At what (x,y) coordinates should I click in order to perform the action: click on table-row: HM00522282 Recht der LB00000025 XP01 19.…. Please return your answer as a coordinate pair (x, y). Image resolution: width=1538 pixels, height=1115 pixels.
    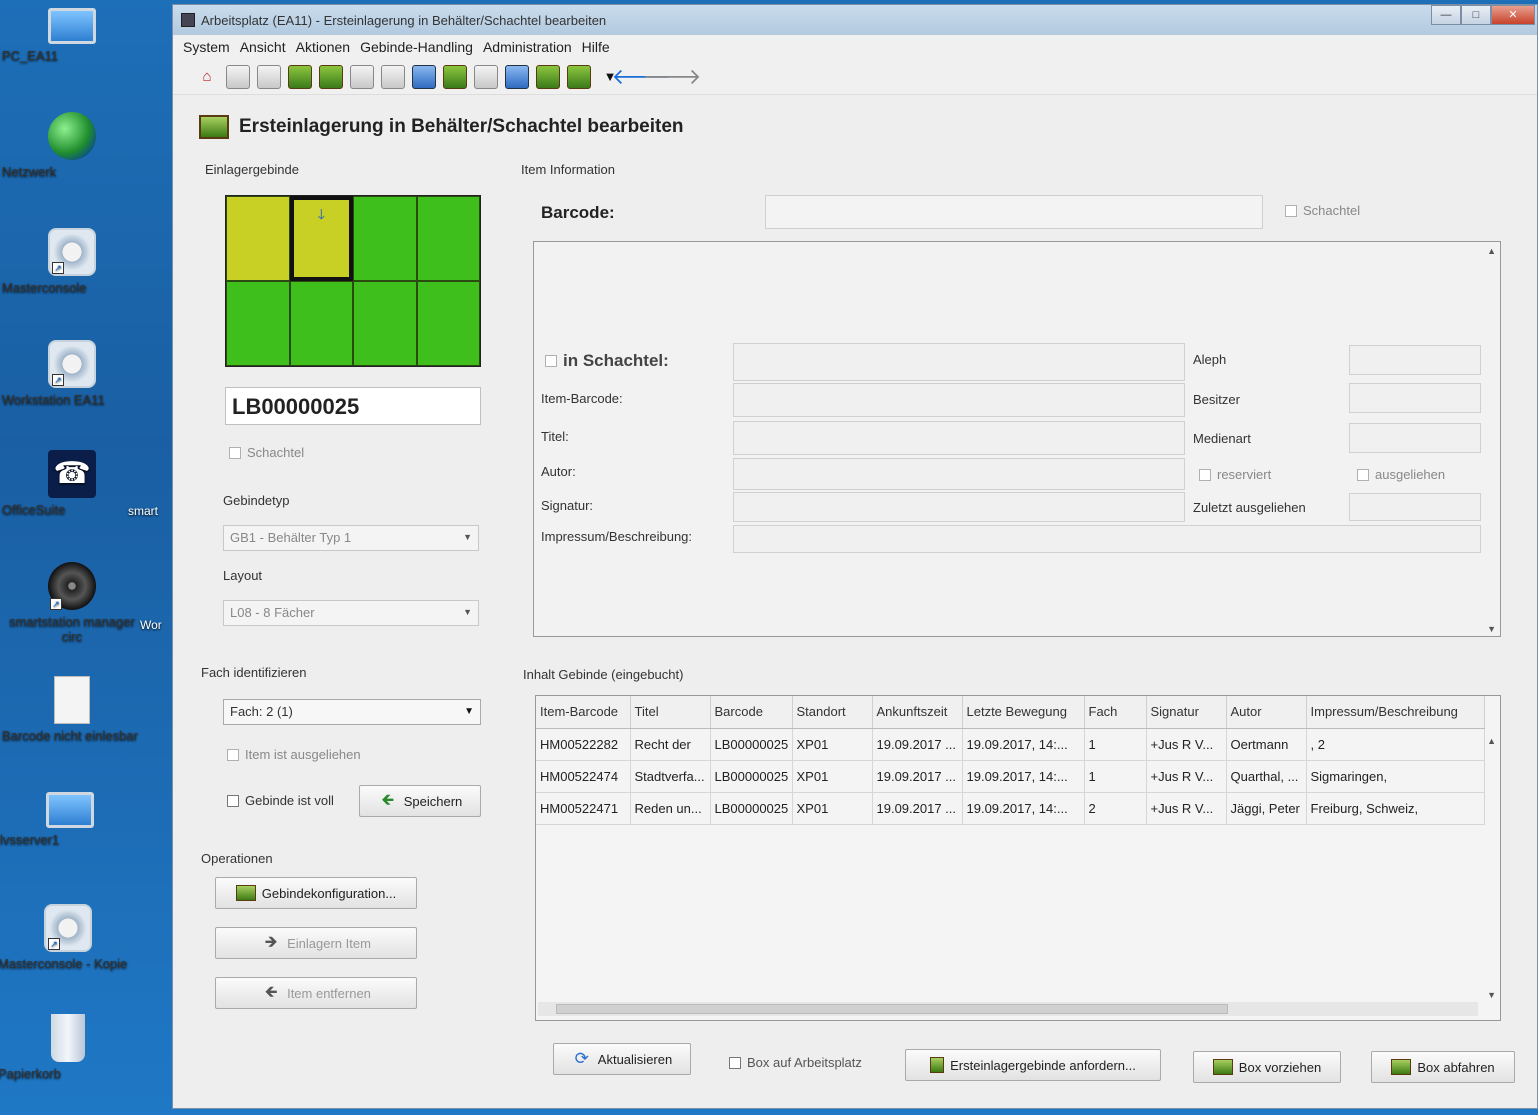
    Looking at the image, I should click on (1010, 744).